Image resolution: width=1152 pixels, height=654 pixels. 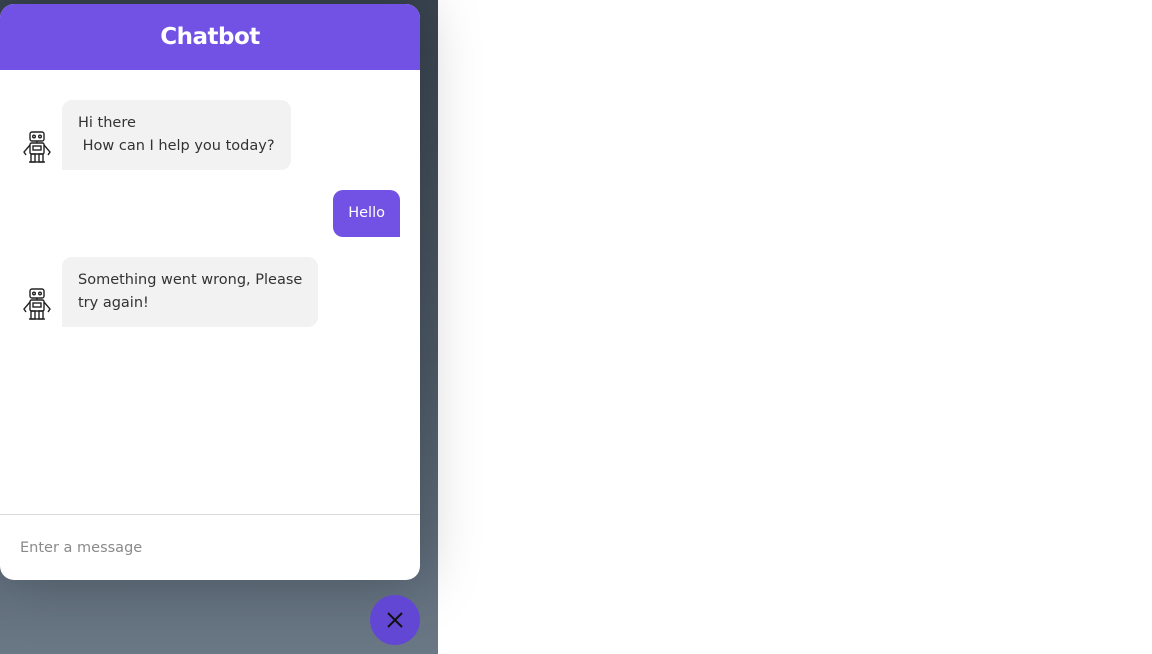 What do you see at coordinates (176, 135) in the screenshot?
I see `incoming-message-text: Hi there How can I help you today?` at bounding box center [176, 135].